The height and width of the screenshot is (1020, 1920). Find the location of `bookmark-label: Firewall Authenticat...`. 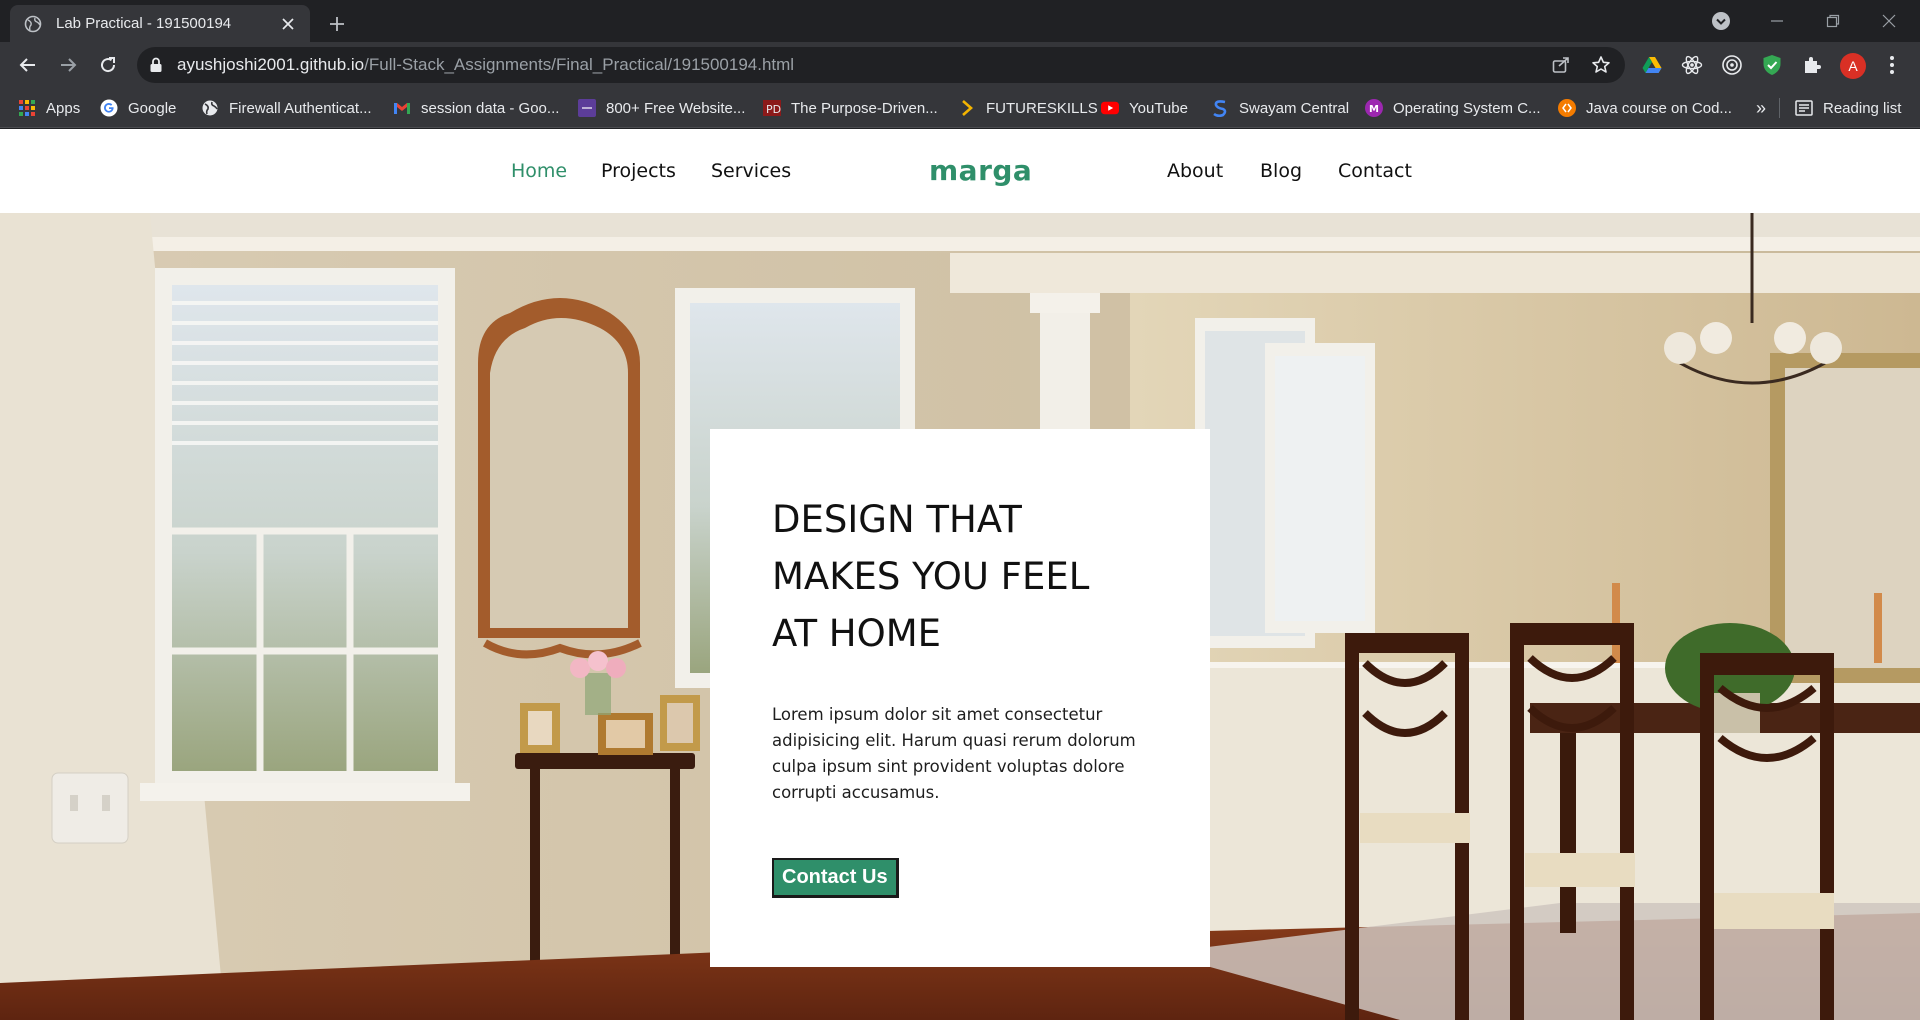

bookmark-label: Firewall Authenticat... is located at coordinates (300, 108).